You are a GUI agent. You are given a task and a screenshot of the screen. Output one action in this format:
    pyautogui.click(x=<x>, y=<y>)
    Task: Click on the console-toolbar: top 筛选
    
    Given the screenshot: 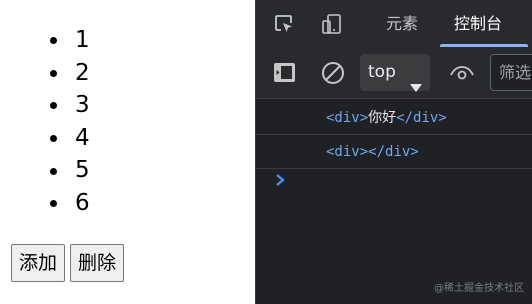 What is the action you would take?
    pyautogui.click(x=394, y=73)
    